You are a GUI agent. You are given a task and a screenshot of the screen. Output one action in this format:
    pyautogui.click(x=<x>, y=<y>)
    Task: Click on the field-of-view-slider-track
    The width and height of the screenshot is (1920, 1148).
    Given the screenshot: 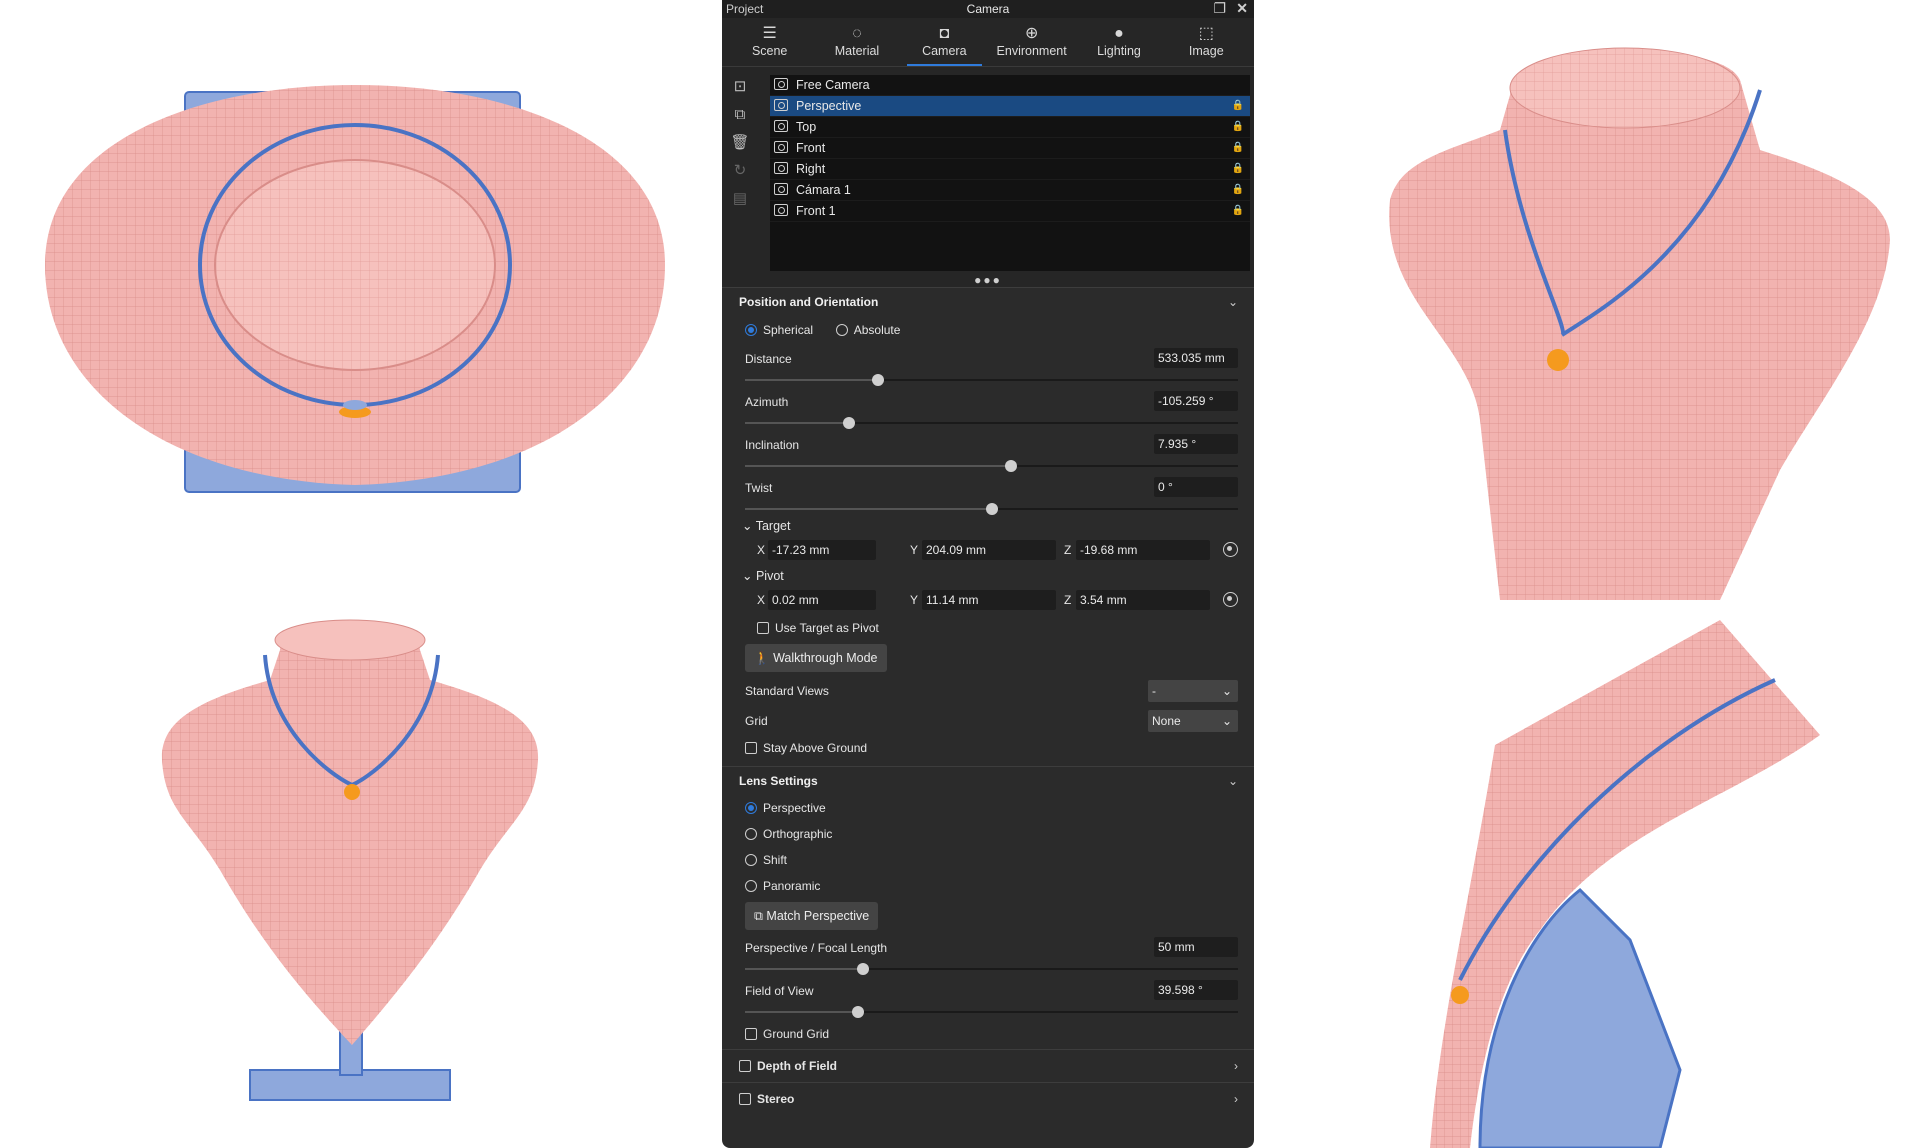 What is the action you would take?
    pyautogui.click(x=991, y=1012)
    